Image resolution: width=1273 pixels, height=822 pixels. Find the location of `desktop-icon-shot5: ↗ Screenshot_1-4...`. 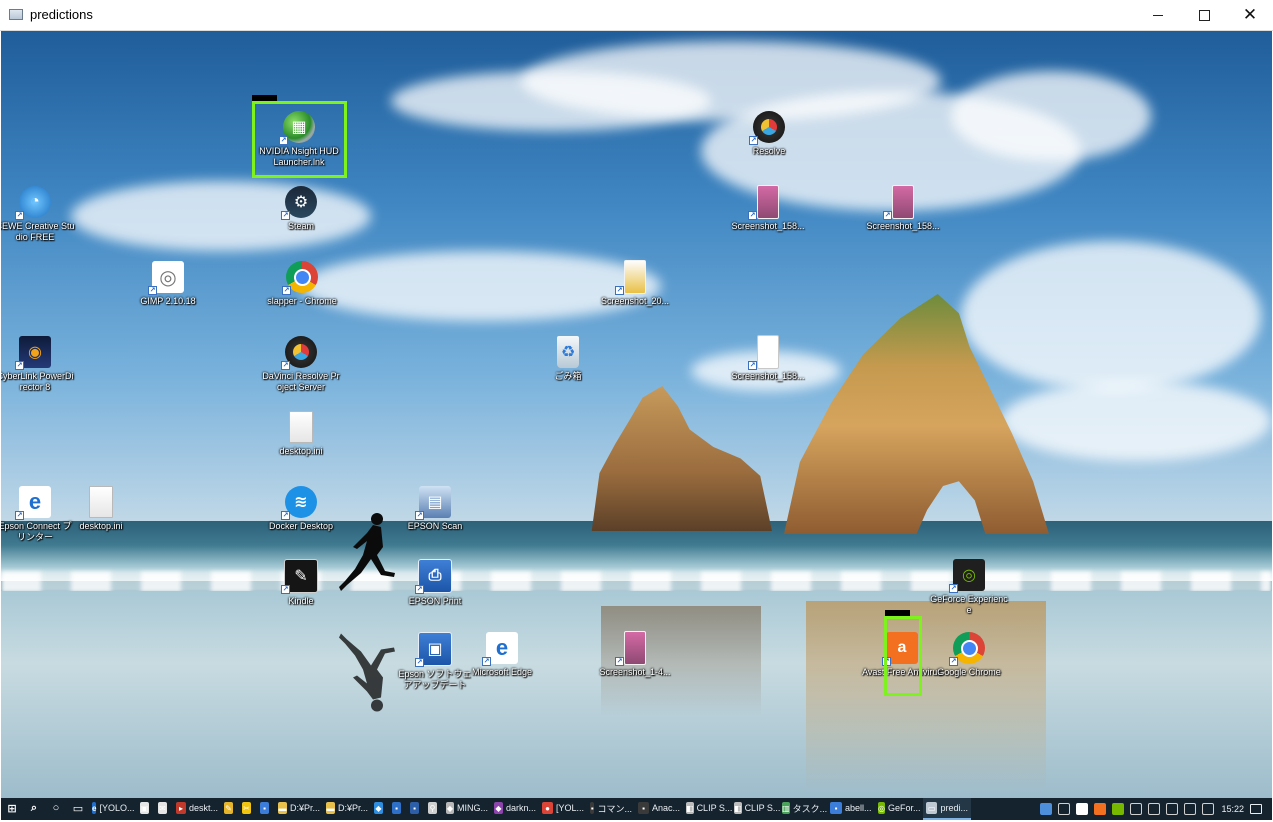

desktop-icon-shot5: ↗ Screenshot_1-4... is located at coordinates (635, 654).